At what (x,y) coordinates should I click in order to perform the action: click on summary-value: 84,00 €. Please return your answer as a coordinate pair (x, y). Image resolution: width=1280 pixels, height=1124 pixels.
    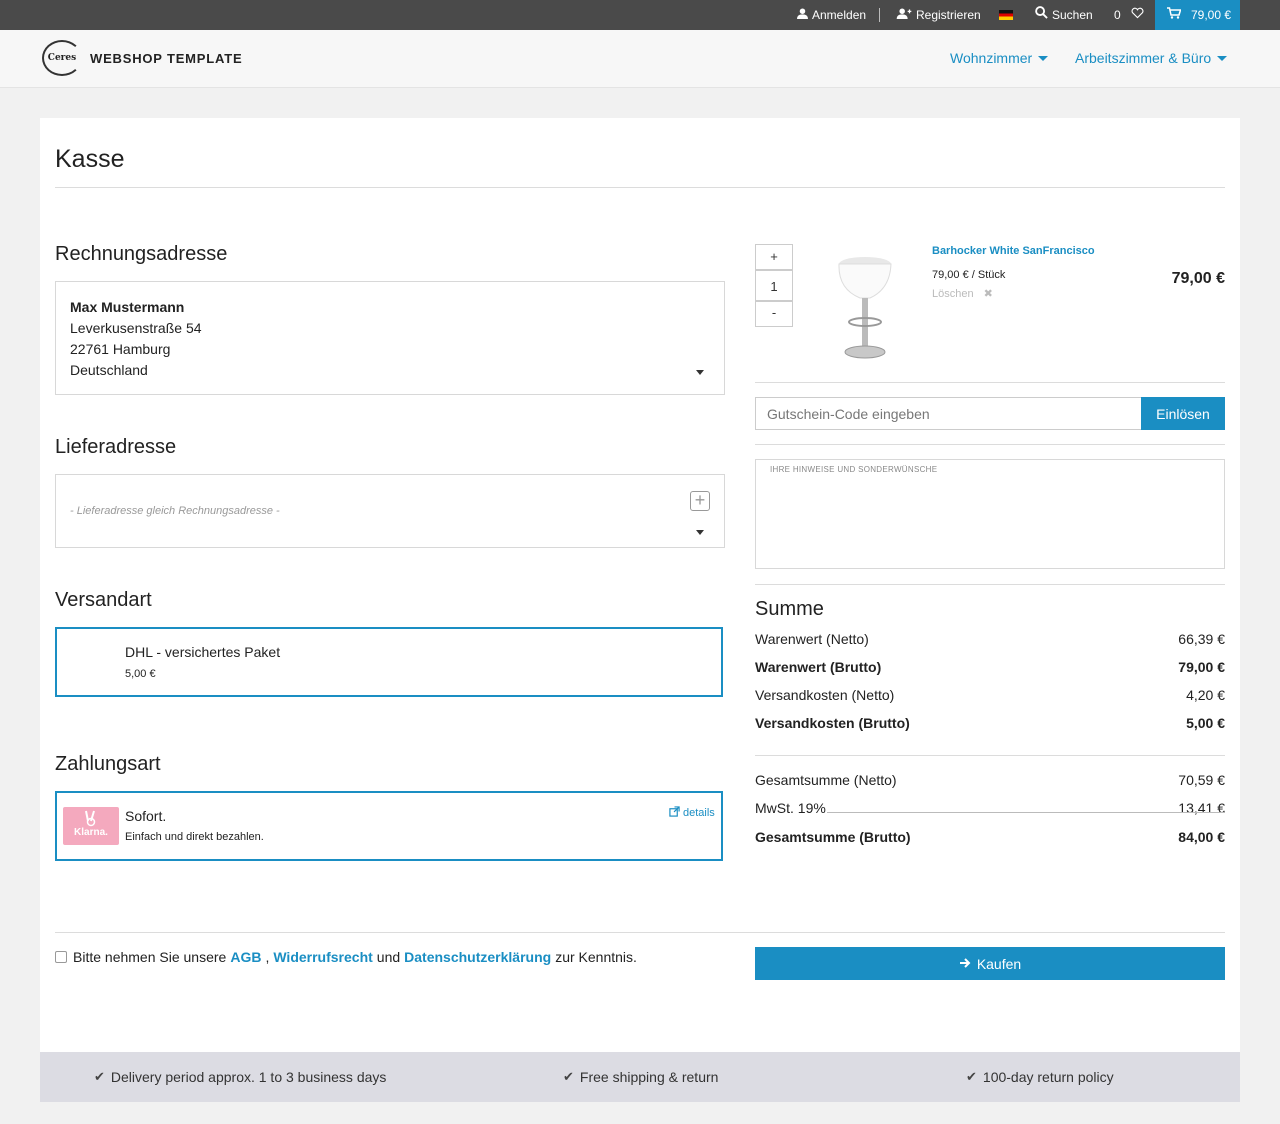
    Looking at the image, I should click on (1201, 837).